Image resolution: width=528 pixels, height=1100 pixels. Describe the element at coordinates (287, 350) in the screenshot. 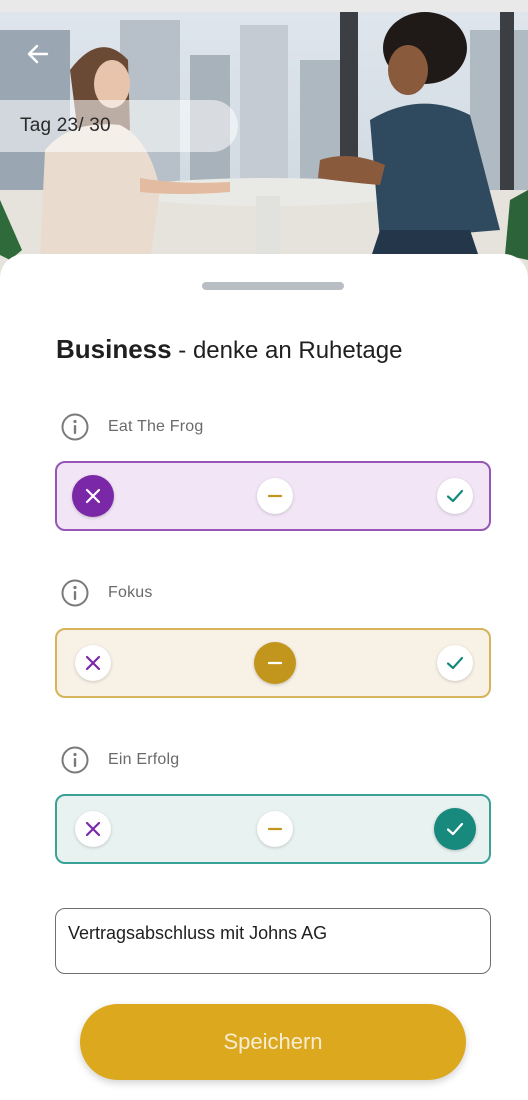

I see `category-subtitle: - denke an Ruhetage` at that location.